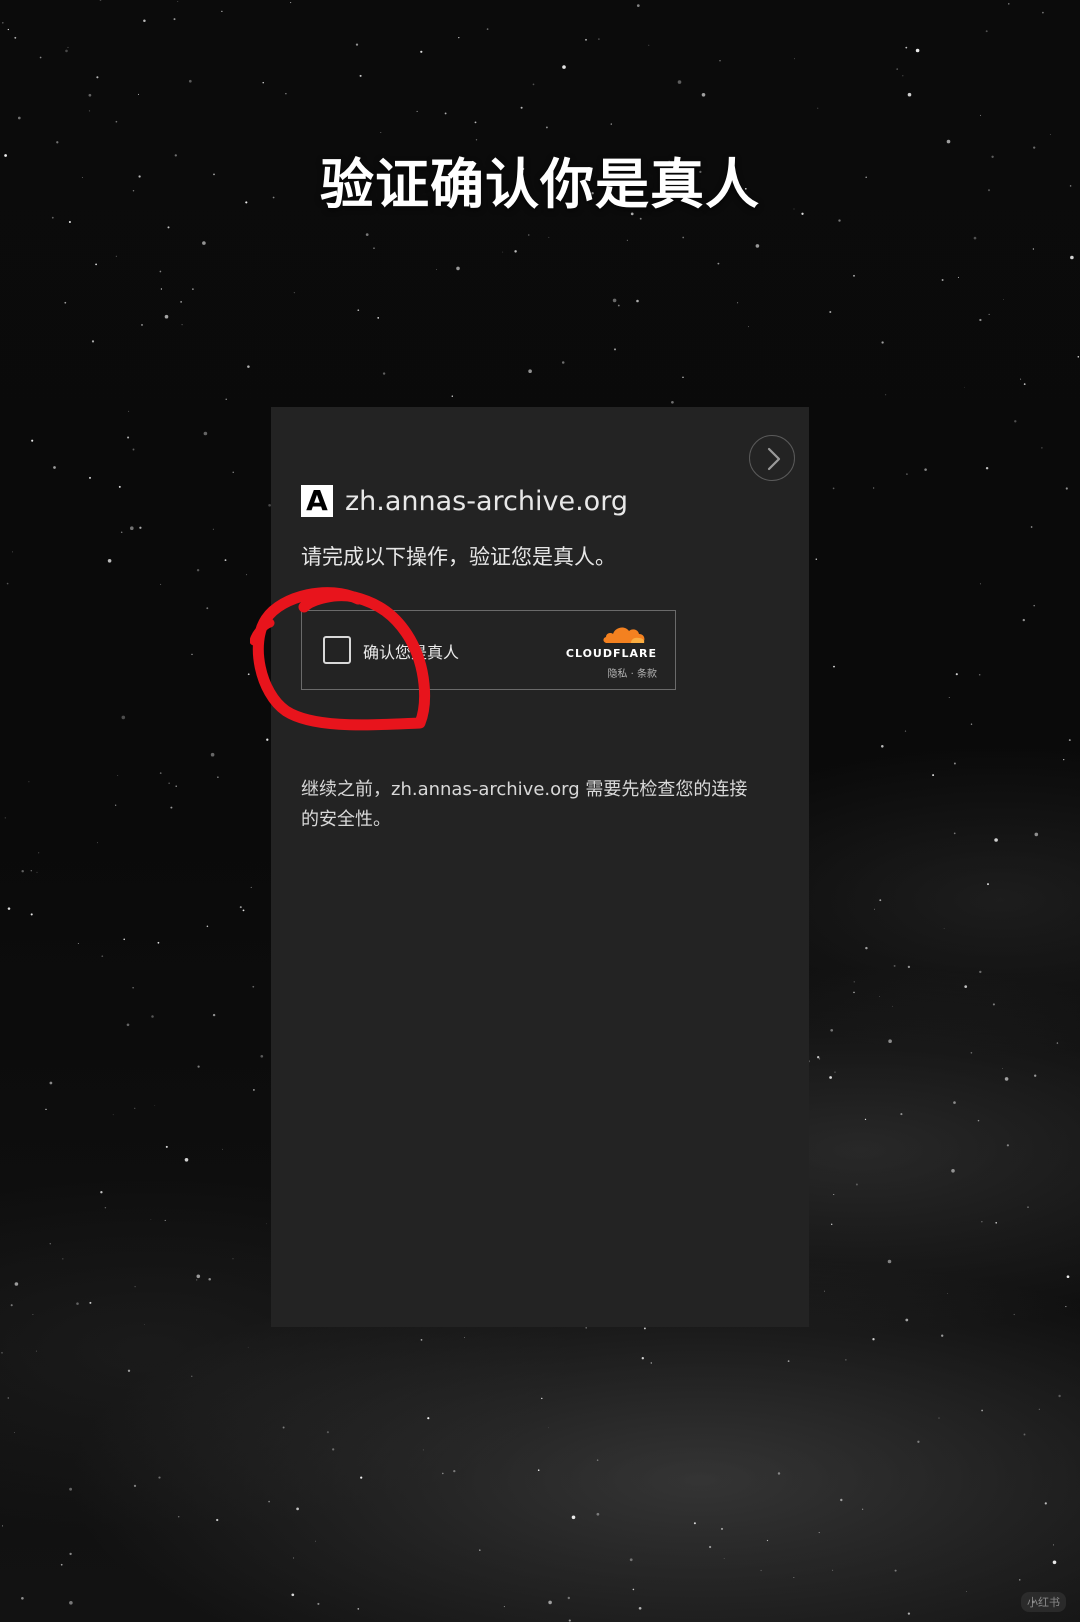  What do you see at coordinates (486, 501) in the screenshot?
I see `site-domain: zh.annas-archive.org` at bounding box center [486, 501].